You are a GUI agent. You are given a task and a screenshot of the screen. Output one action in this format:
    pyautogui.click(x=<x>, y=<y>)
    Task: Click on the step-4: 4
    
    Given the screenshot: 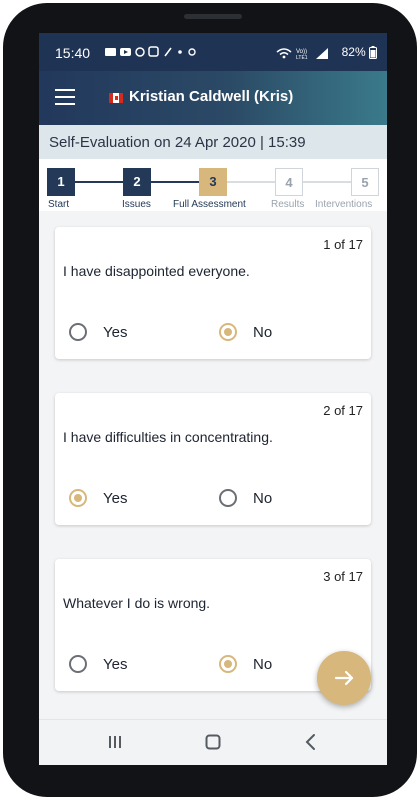 What is the action you would take?
    pyautogui.click(x=289, y=182)
    